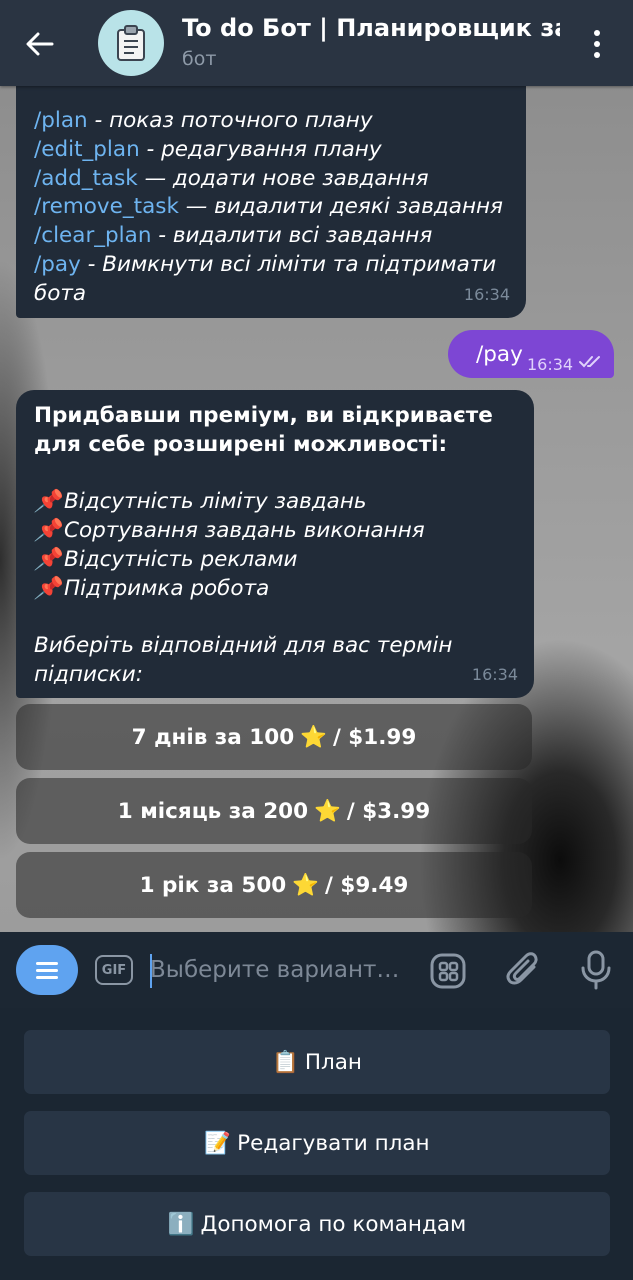 This screenshot has height=1280, width=633. I want to click on feature-item: 📌 Відсутність ліміту завдань, so click(276, 502).